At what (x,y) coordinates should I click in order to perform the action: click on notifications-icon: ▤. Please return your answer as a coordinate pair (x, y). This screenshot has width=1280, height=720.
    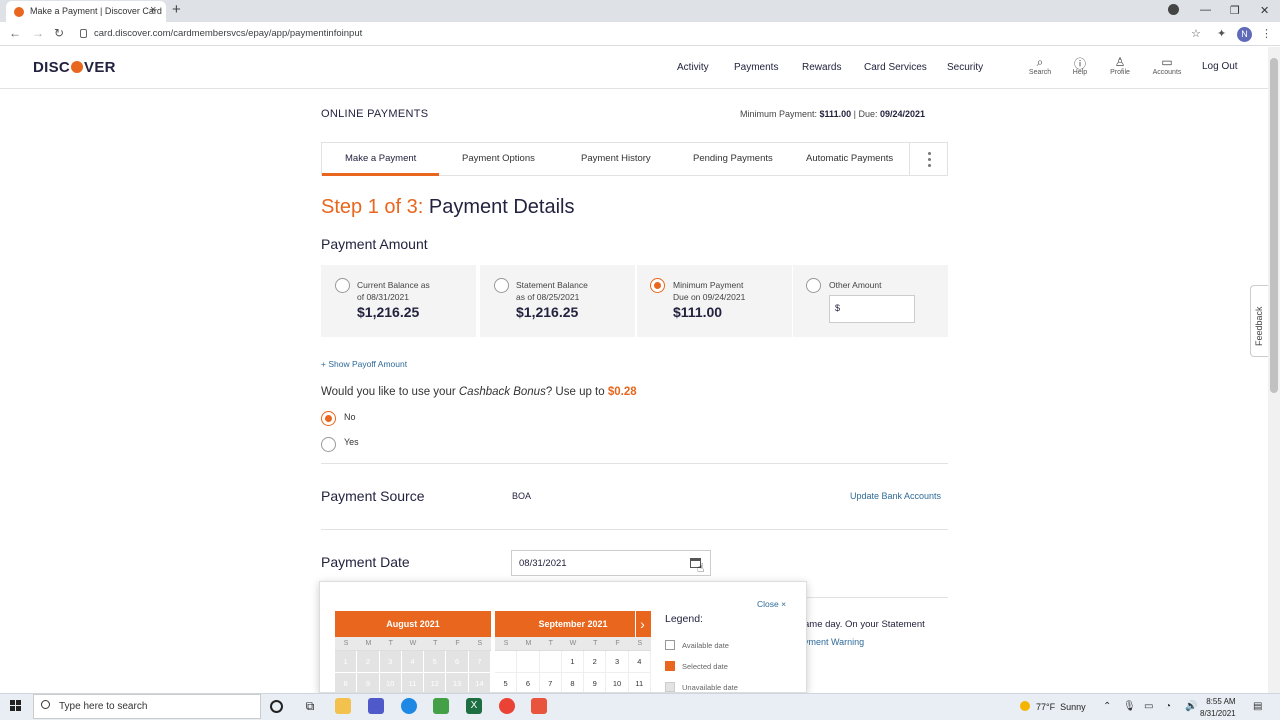
    Looking at the image, I should click on (1257, 706).